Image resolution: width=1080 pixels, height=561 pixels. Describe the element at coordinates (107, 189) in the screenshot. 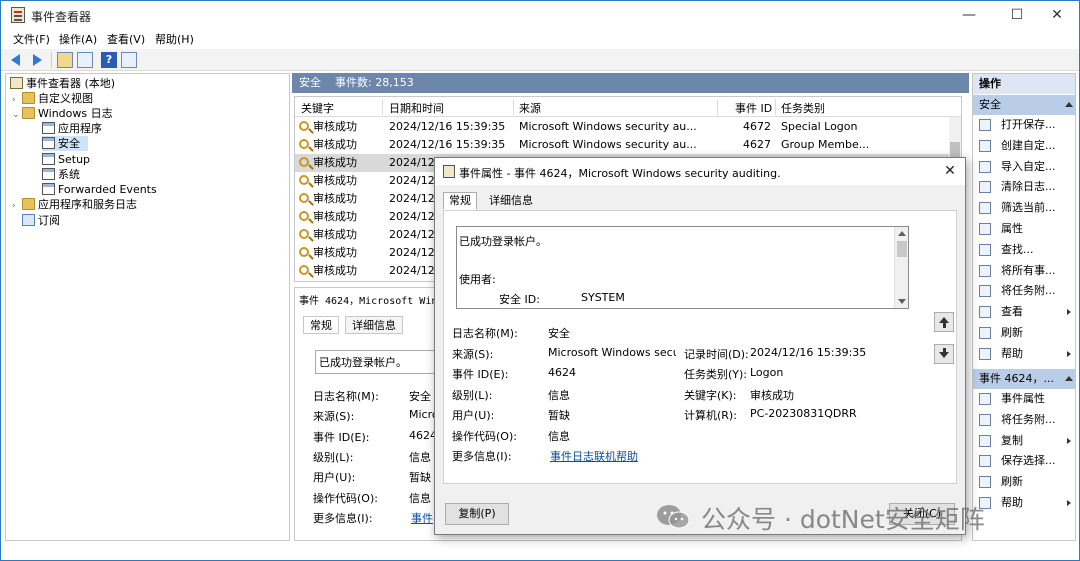

I see `tree-item-label: Forwarded Events` at that location.